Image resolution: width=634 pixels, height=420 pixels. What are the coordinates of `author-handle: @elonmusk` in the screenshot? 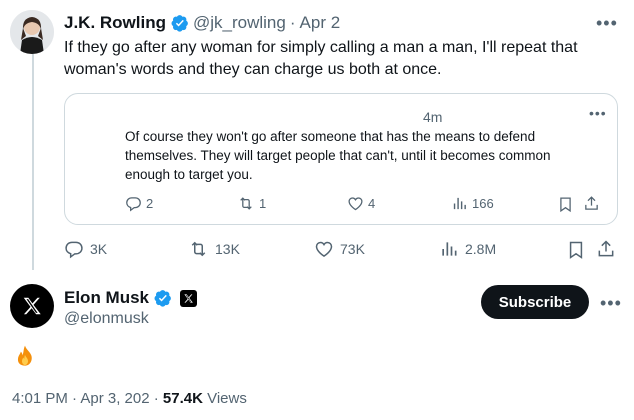 It's located at (106, 319).